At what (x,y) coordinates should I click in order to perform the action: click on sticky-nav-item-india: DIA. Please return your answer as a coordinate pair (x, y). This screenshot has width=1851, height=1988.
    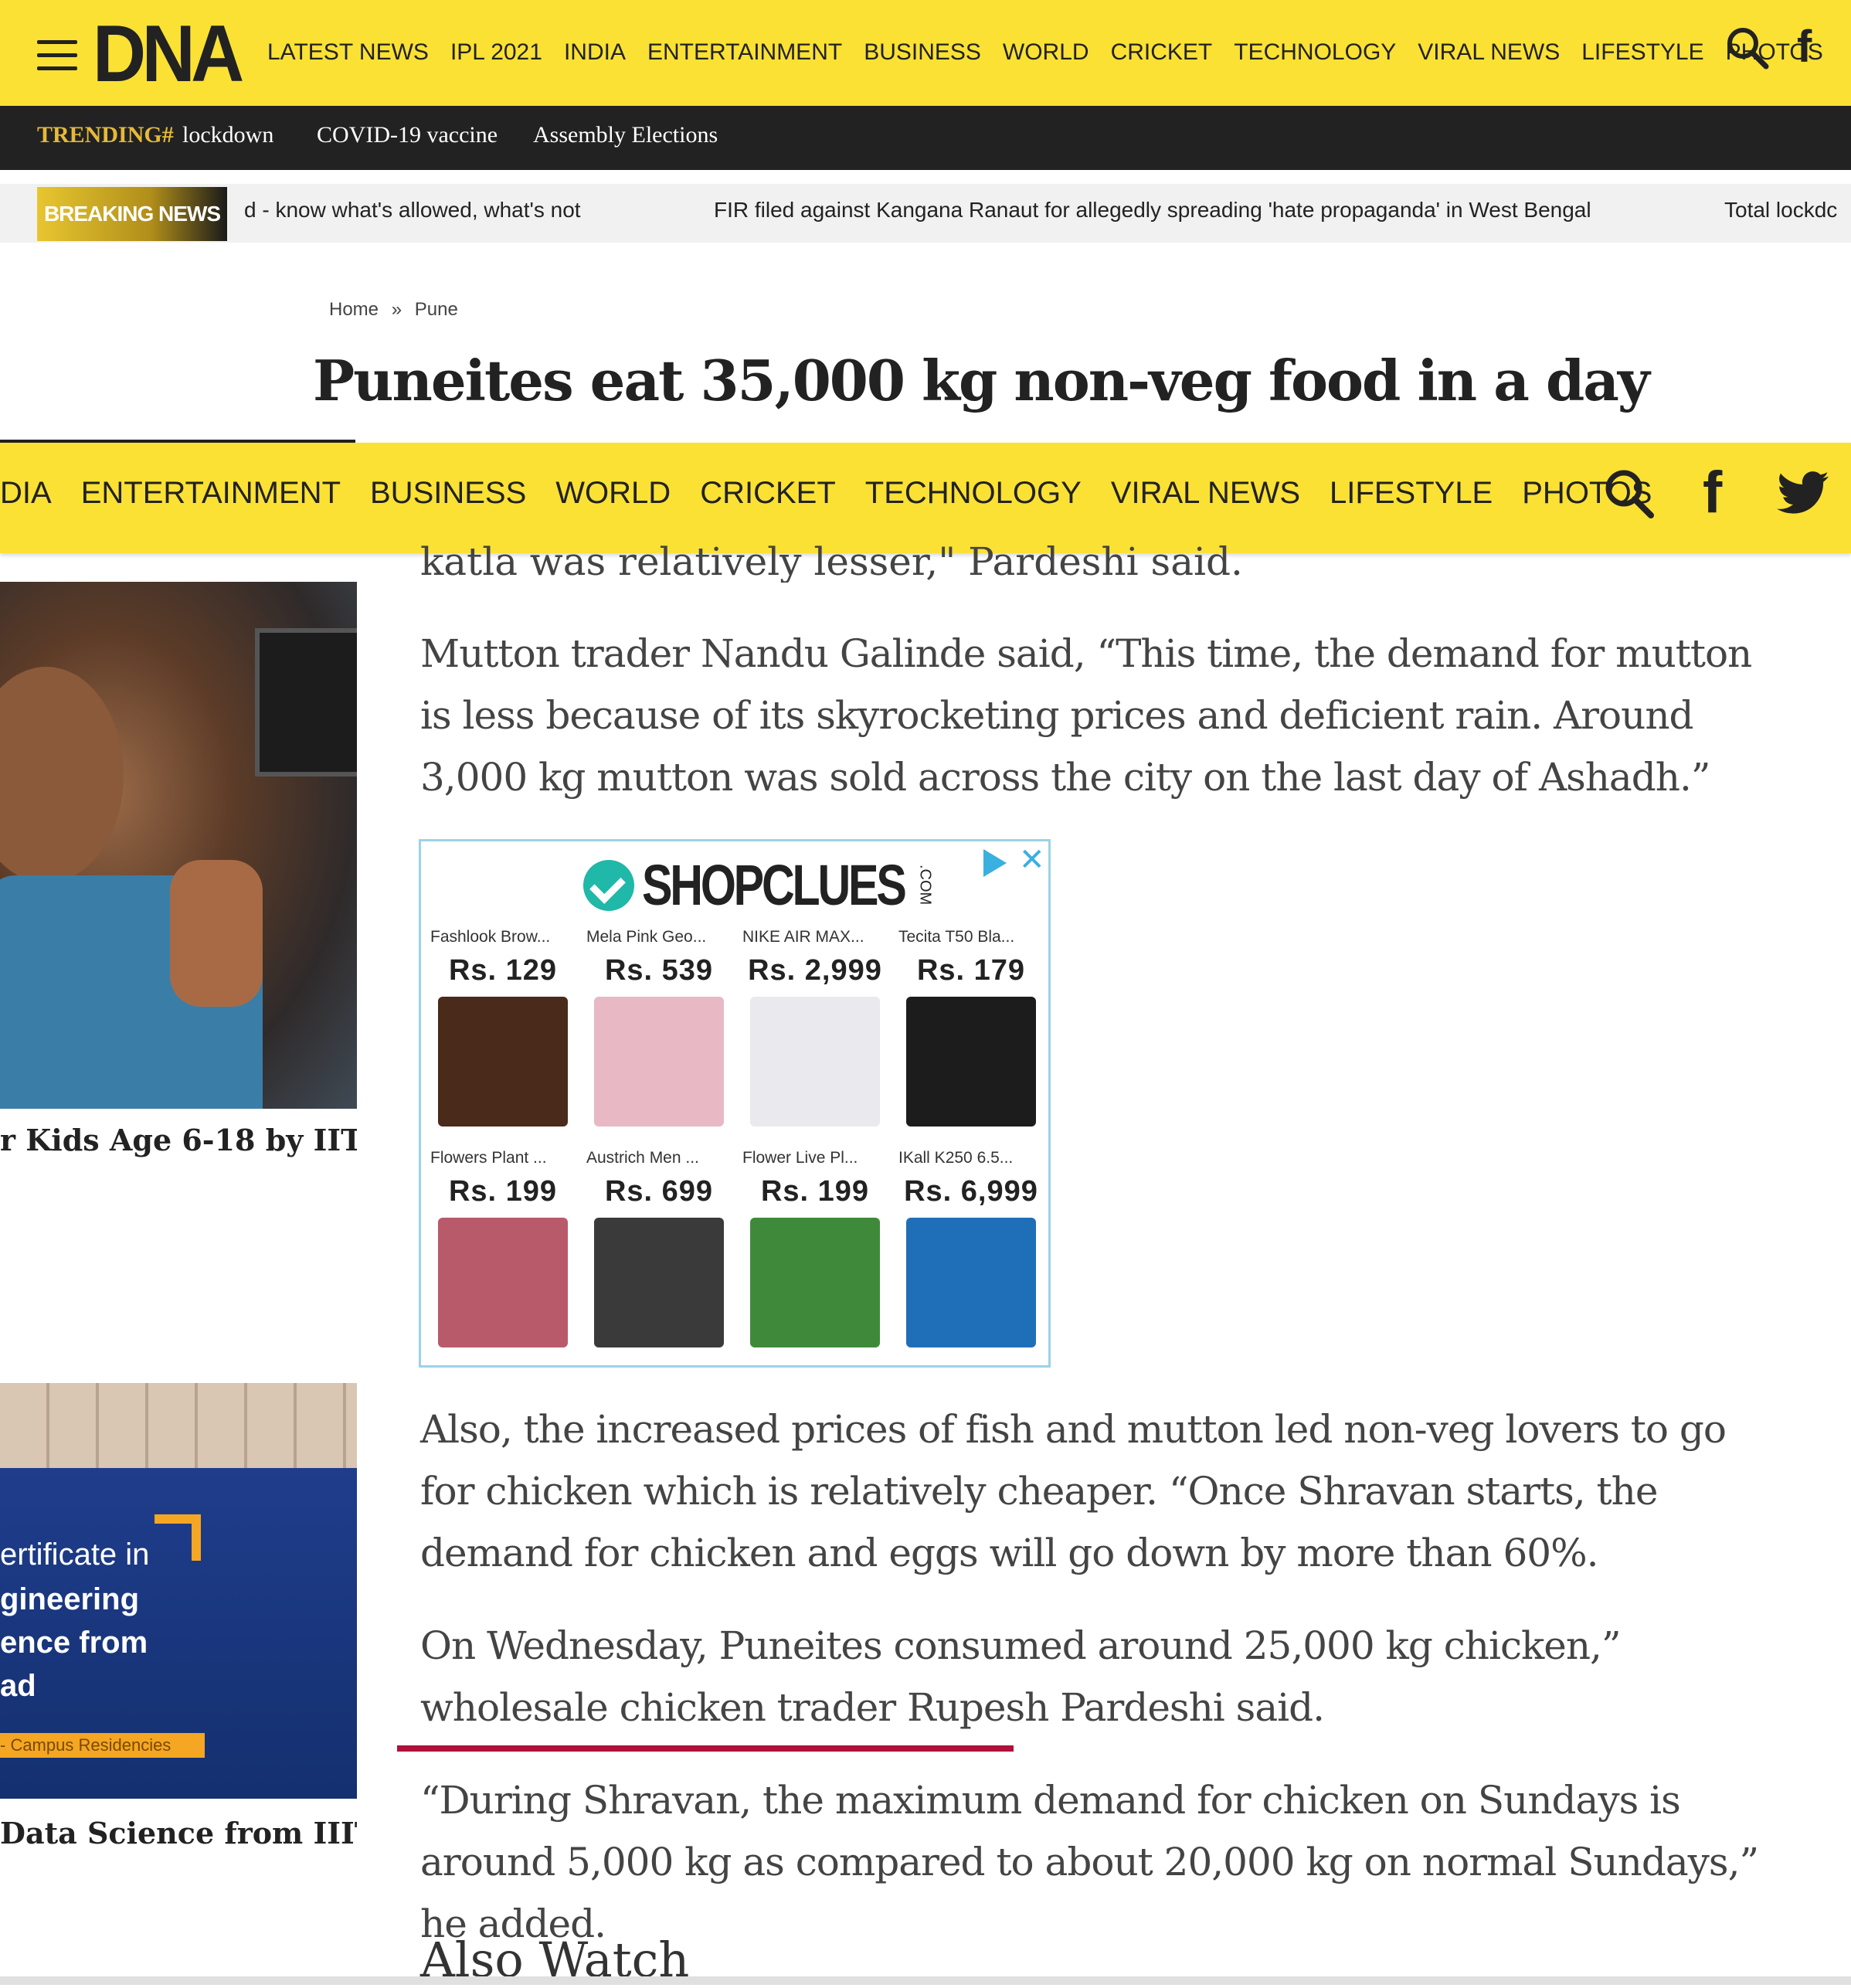
    Looking at the image, I should click on (26, 493).